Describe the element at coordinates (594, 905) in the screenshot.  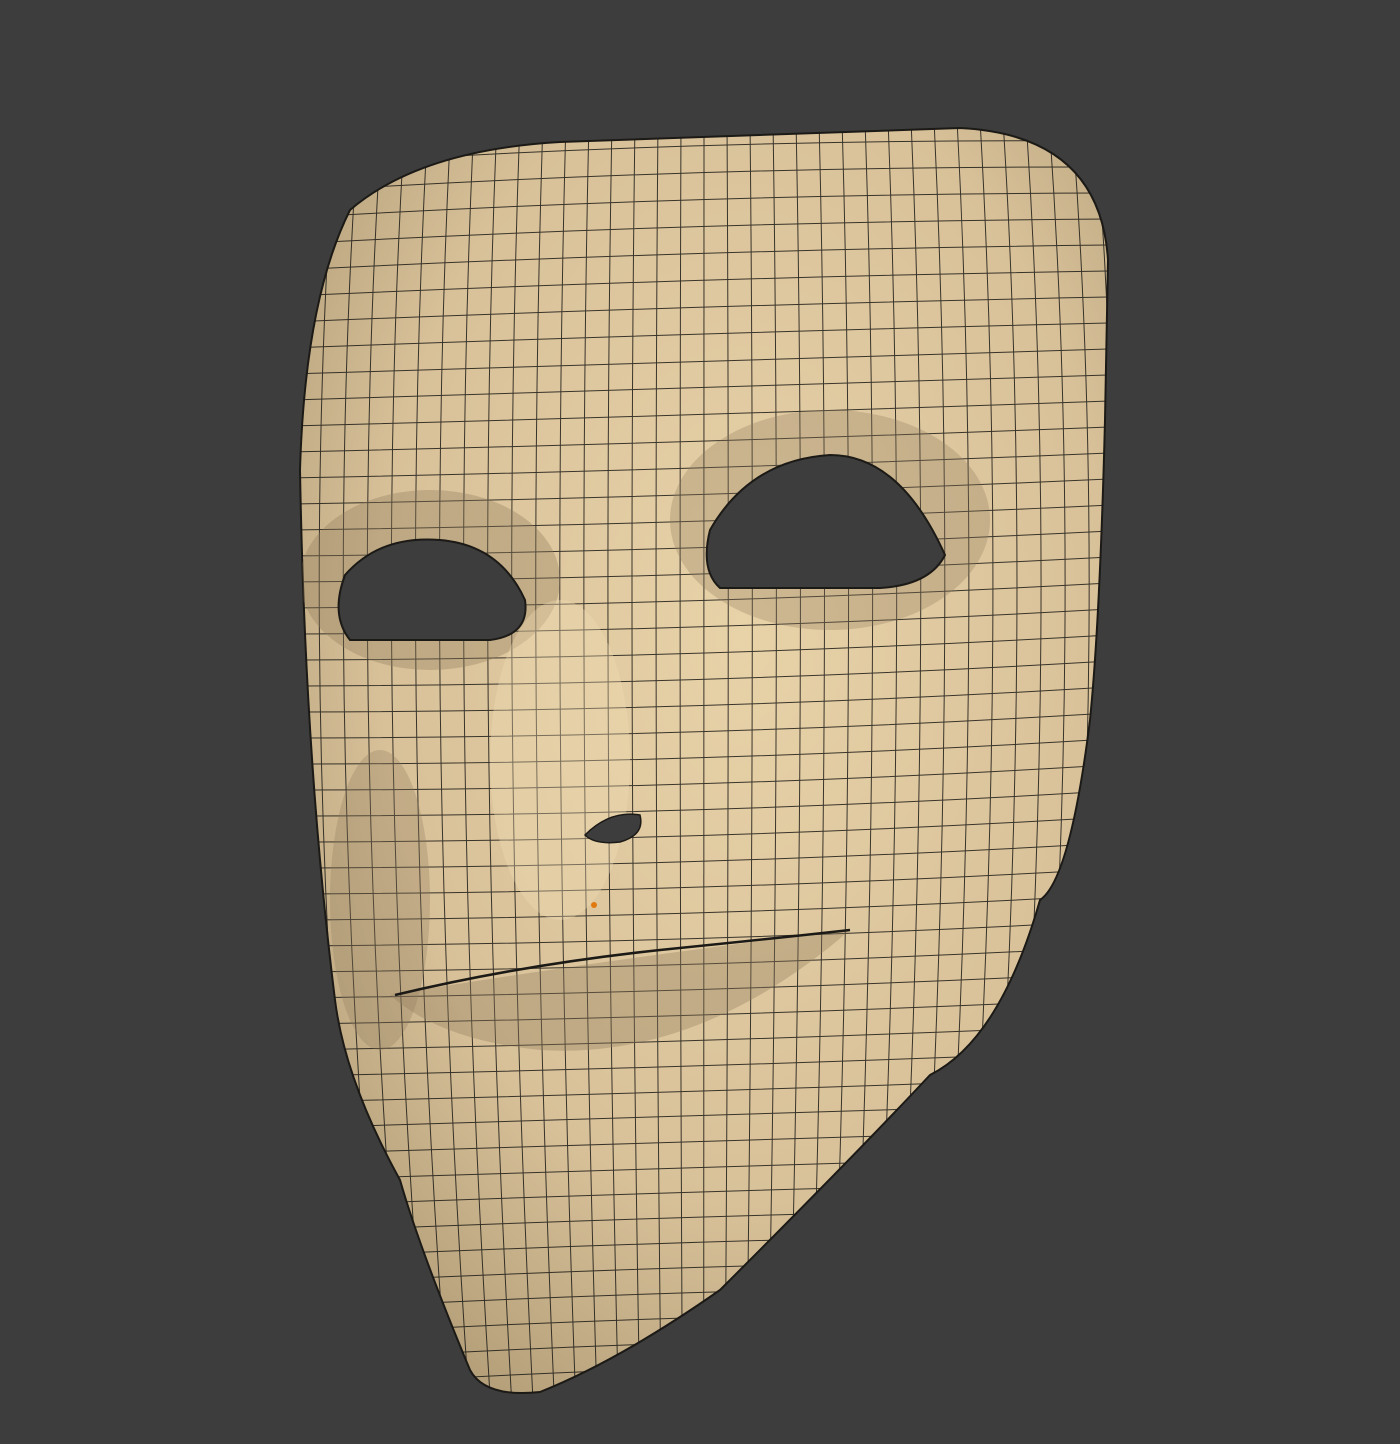
I see `selected-vertex` at that location.